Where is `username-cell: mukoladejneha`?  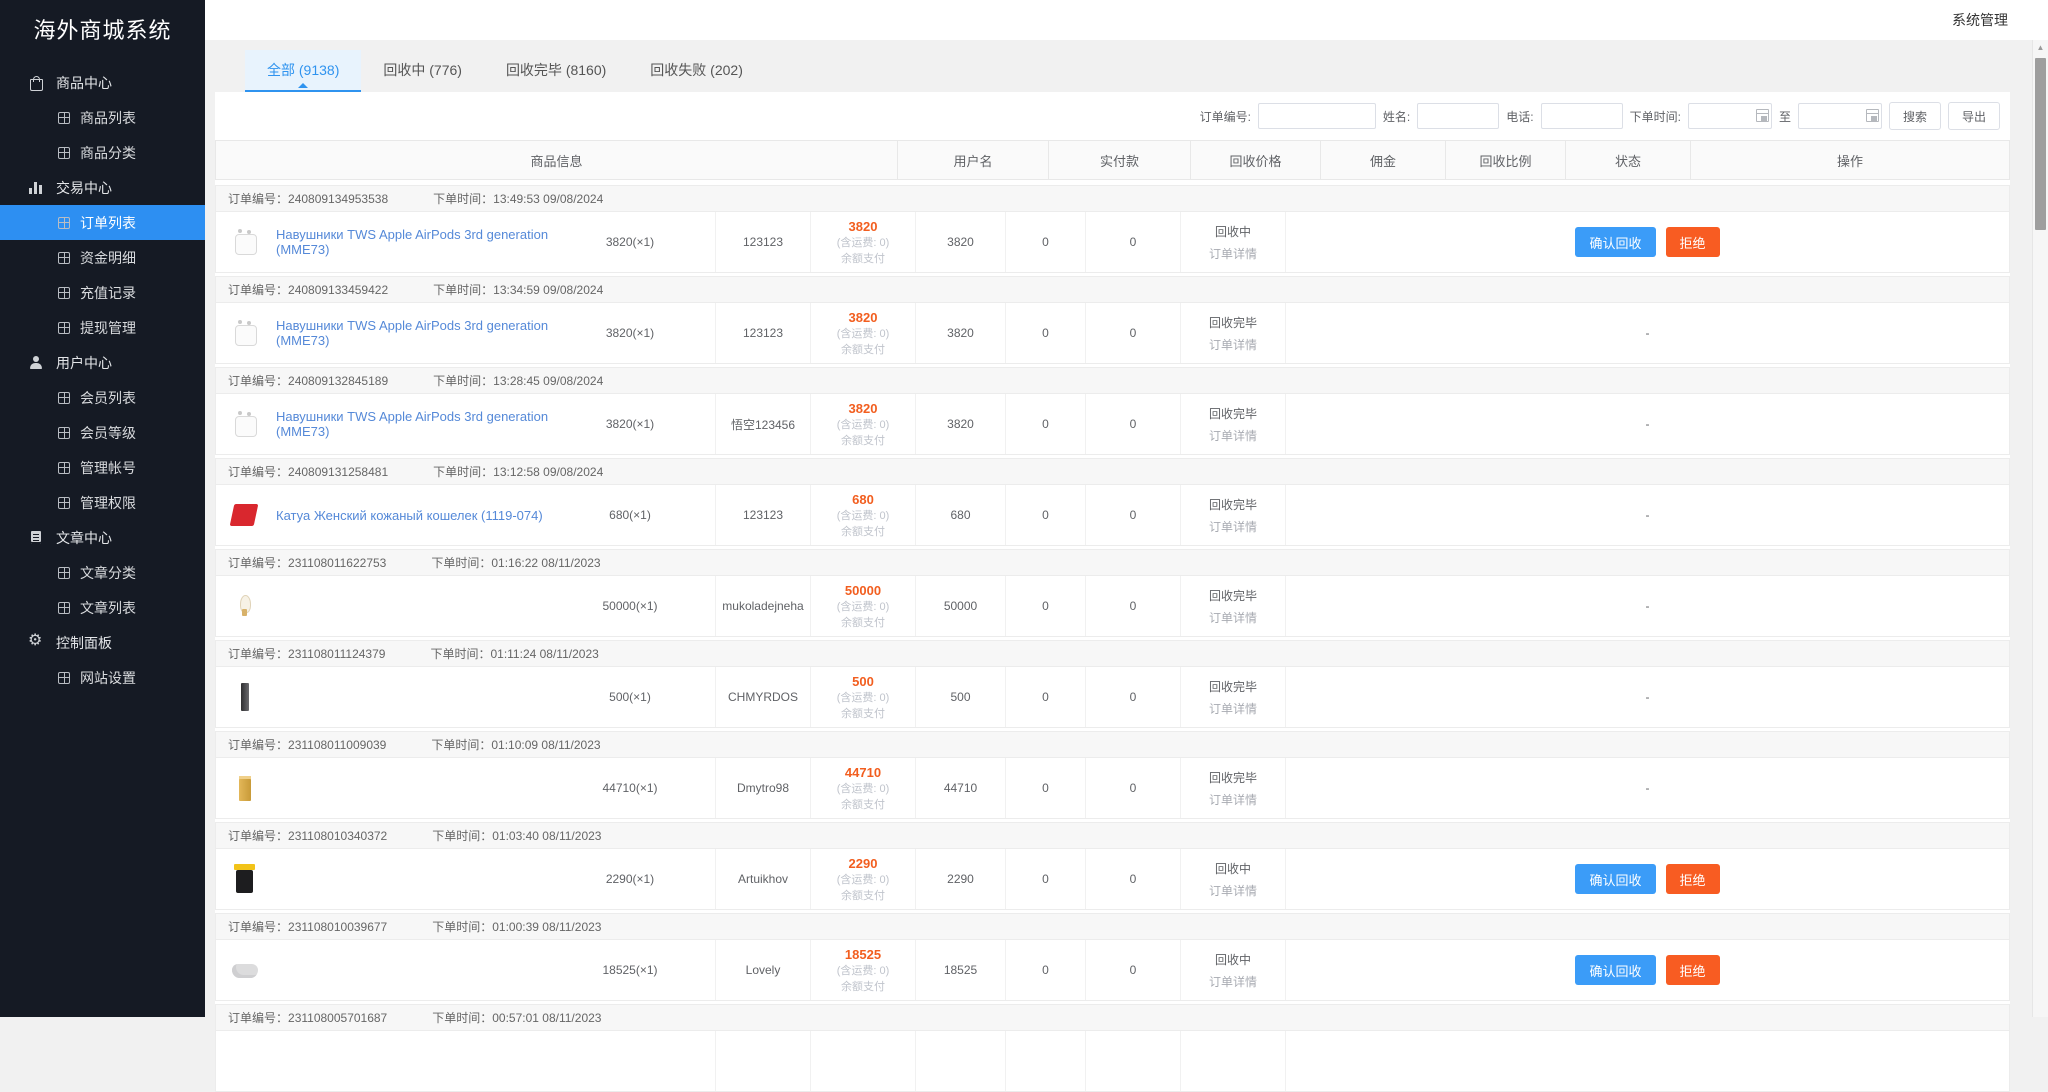
username-cell: mukoladejneha is located at coordinates (763, 606).